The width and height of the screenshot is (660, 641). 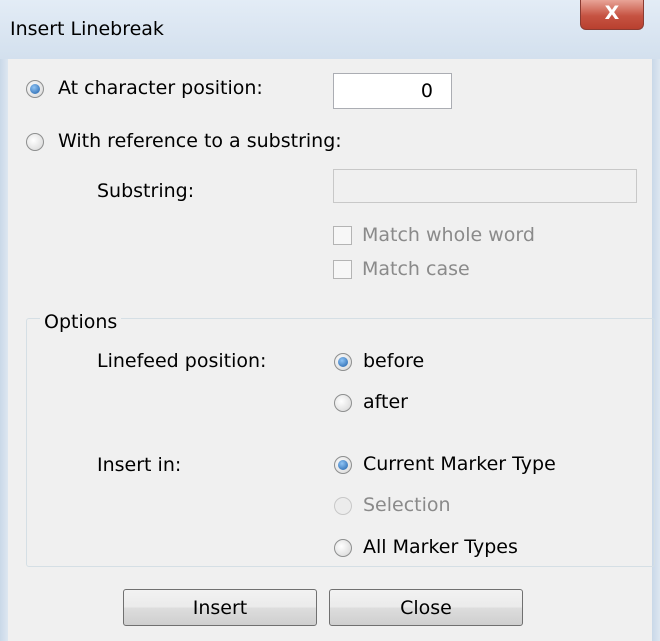 What do you see at coordinates (440, 547) in the screenshot?
I see `all-marker-types-label: All Marker Types` at bounding box center [440, 547].